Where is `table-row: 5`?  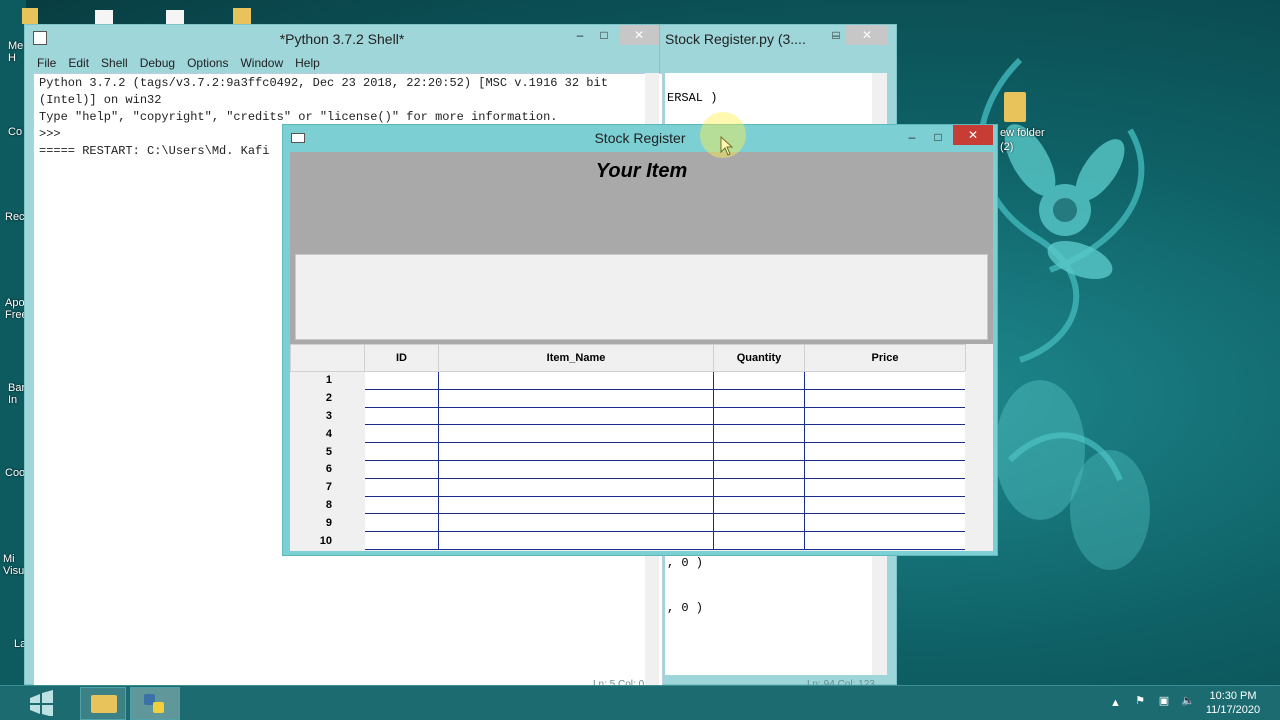 table-row: 5 is located at coordinates (628, 451).